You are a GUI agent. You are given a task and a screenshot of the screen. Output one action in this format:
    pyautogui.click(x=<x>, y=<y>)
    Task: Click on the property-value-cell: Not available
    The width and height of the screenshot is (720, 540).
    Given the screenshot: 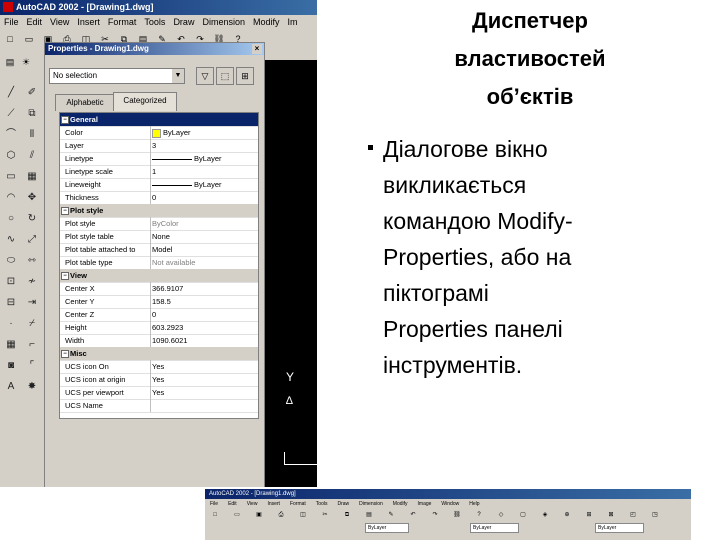 What is the action you would take?
    pyautogui.click(x=204, y=262)
    